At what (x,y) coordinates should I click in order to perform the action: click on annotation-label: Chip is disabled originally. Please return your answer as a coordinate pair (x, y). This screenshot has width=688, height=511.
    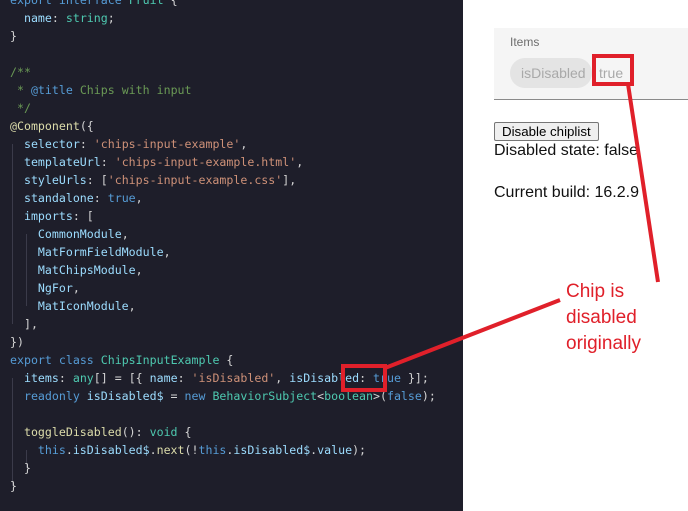
    Looking at the image, I should click on (603, 317).